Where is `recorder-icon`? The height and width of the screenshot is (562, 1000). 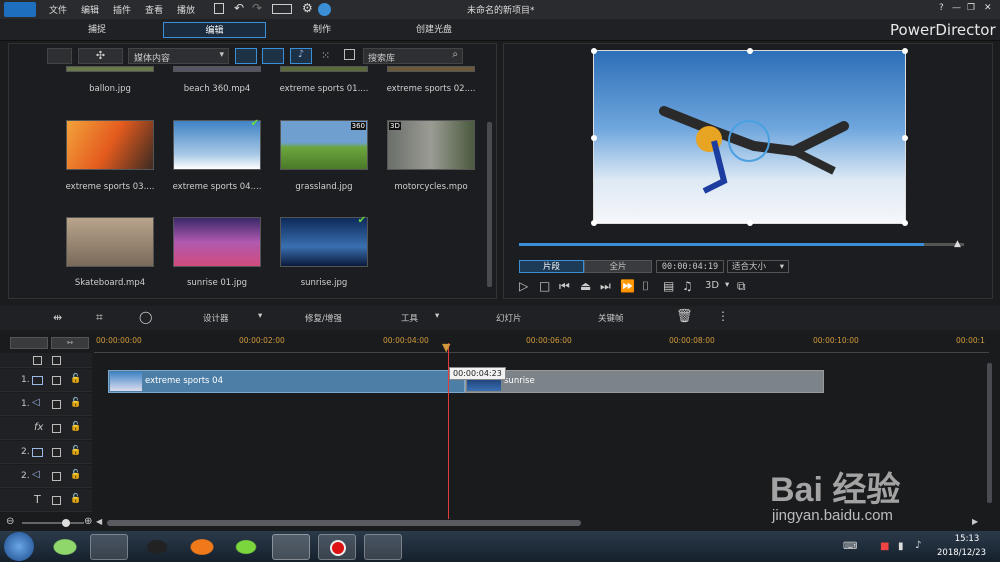
recorder-icon is located at coordinates (337, 547).